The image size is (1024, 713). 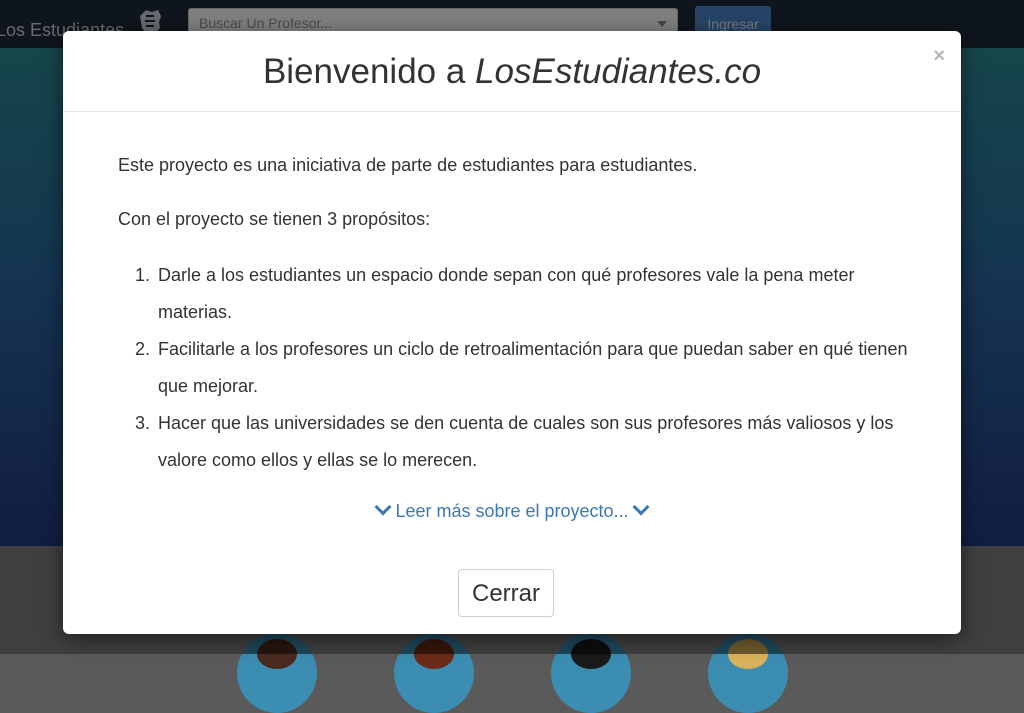 I want to click on list-number: 3., so click(x=143, y=423).